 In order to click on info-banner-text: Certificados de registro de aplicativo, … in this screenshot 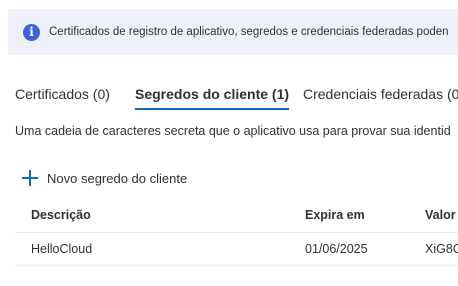, I will do `click(249, 32)`.